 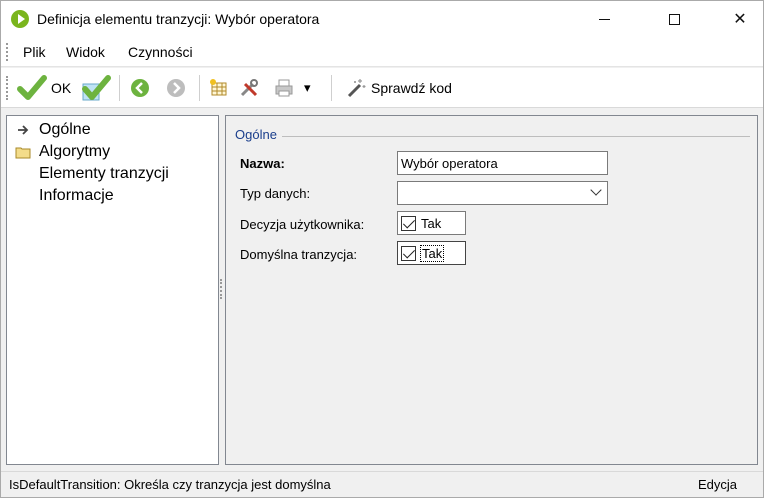 I want to click on grid-button, so click(x=219, y=88).